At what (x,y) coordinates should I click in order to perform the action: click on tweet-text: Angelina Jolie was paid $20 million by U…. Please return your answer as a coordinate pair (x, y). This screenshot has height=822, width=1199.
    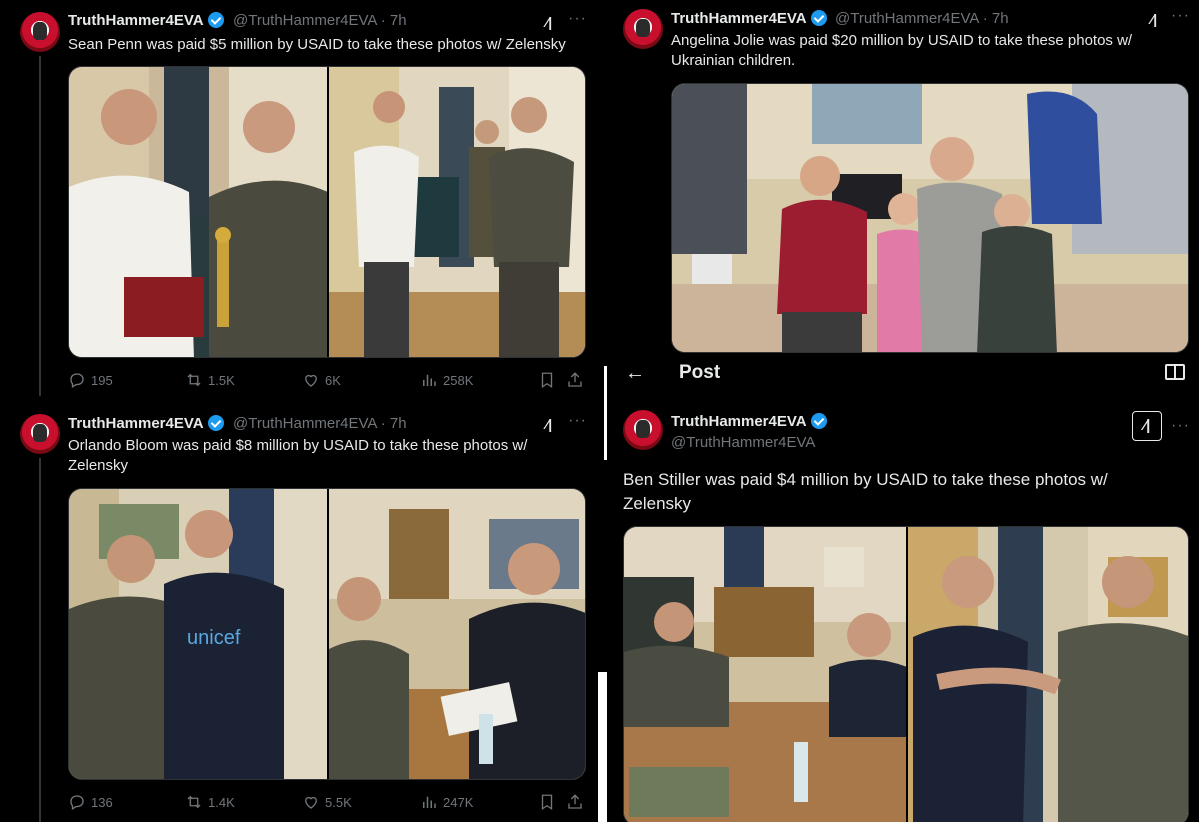
    Looking at the image, I should click on (902, 50).